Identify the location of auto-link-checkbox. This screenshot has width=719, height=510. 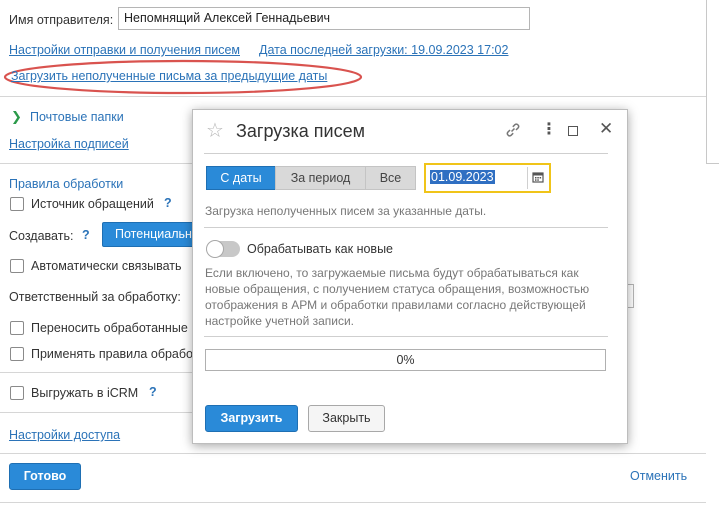
(17, 266).